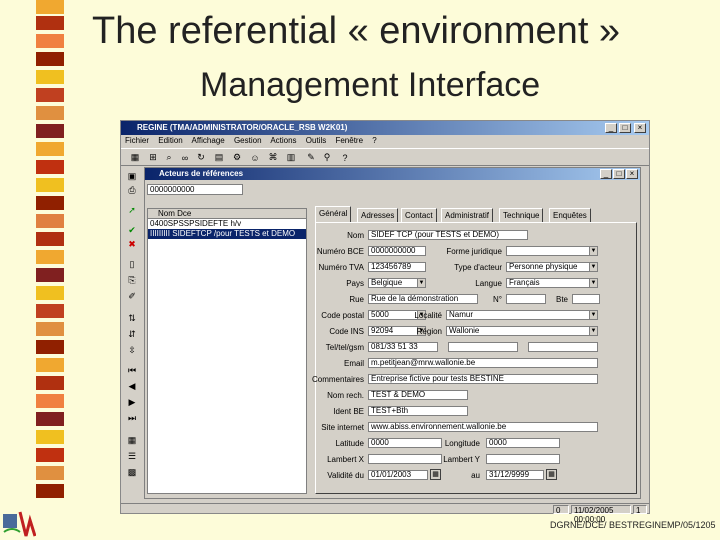 This screenshot has height=540, width=720. Describe the element at coordinates (208, 140) in the screenshot. I see `menu-affichage: Affichage` at that location.